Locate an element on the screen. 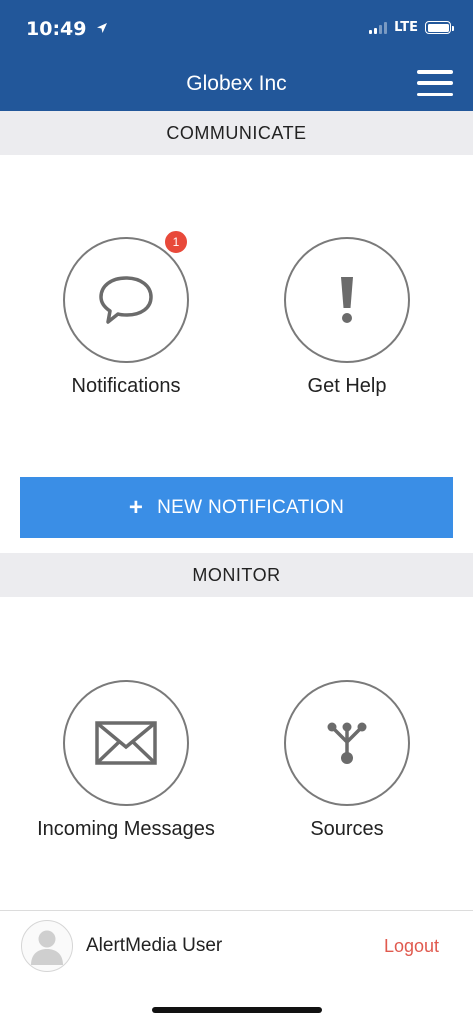 This screenshot has height=1024, width=473. notification-badge: 1 is located at coordinates (176, 242).